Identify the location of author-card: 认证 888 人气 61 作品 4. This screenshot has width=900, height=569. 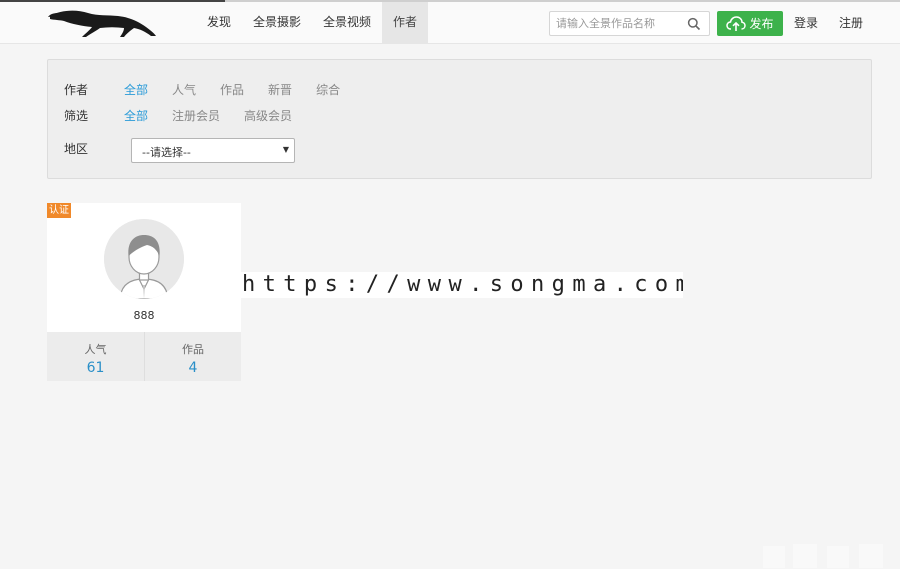
(144, 292).